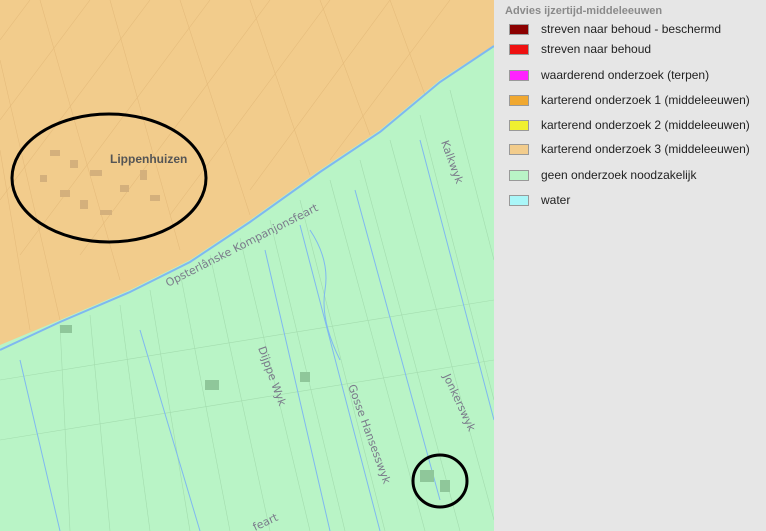  I want to click on place-label-lippenhuizen: Lippenhuizen, so click(148, 159).